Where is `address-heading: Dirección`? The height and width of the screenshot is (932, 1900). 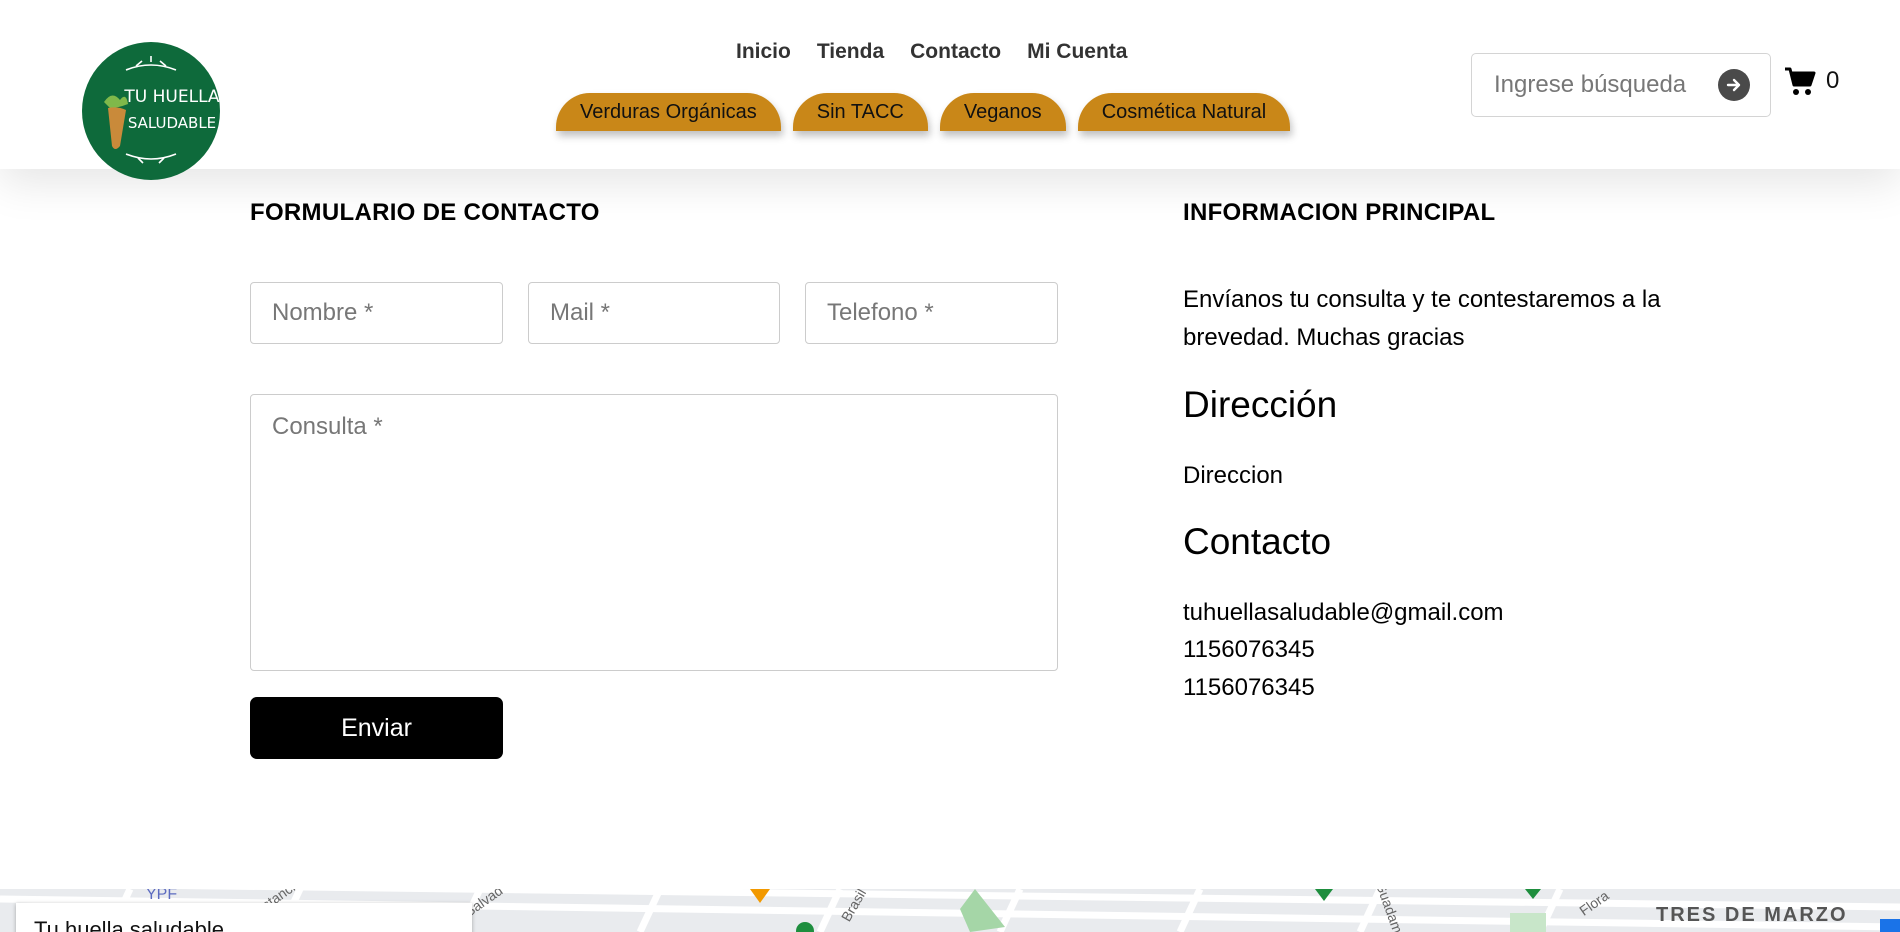
address-heading: Dirección is located at coordinates (1260, 404).